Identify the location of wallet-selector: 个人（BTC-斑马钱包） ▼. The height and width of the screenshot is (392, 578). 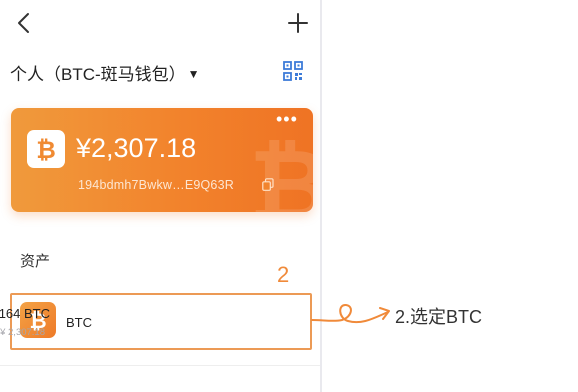
(105, 72).